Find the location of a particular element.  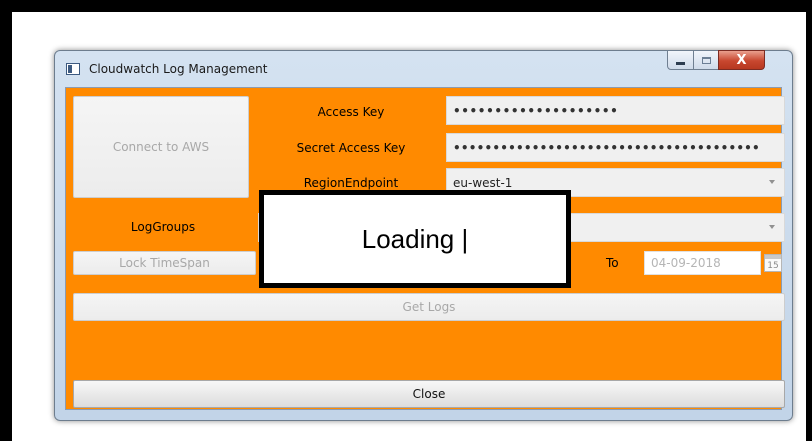

app-icon is located at coordinates (73, 69).